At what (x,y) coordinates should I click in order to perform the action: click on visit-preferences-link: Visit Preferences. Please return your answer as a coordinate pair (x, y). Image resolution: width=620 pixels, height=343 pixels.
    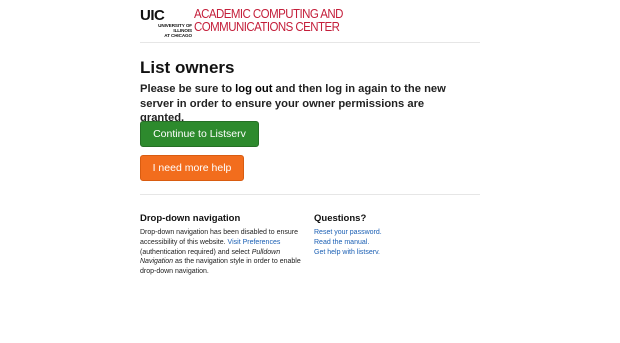
    Looking at the image, I should click on (254, 242).